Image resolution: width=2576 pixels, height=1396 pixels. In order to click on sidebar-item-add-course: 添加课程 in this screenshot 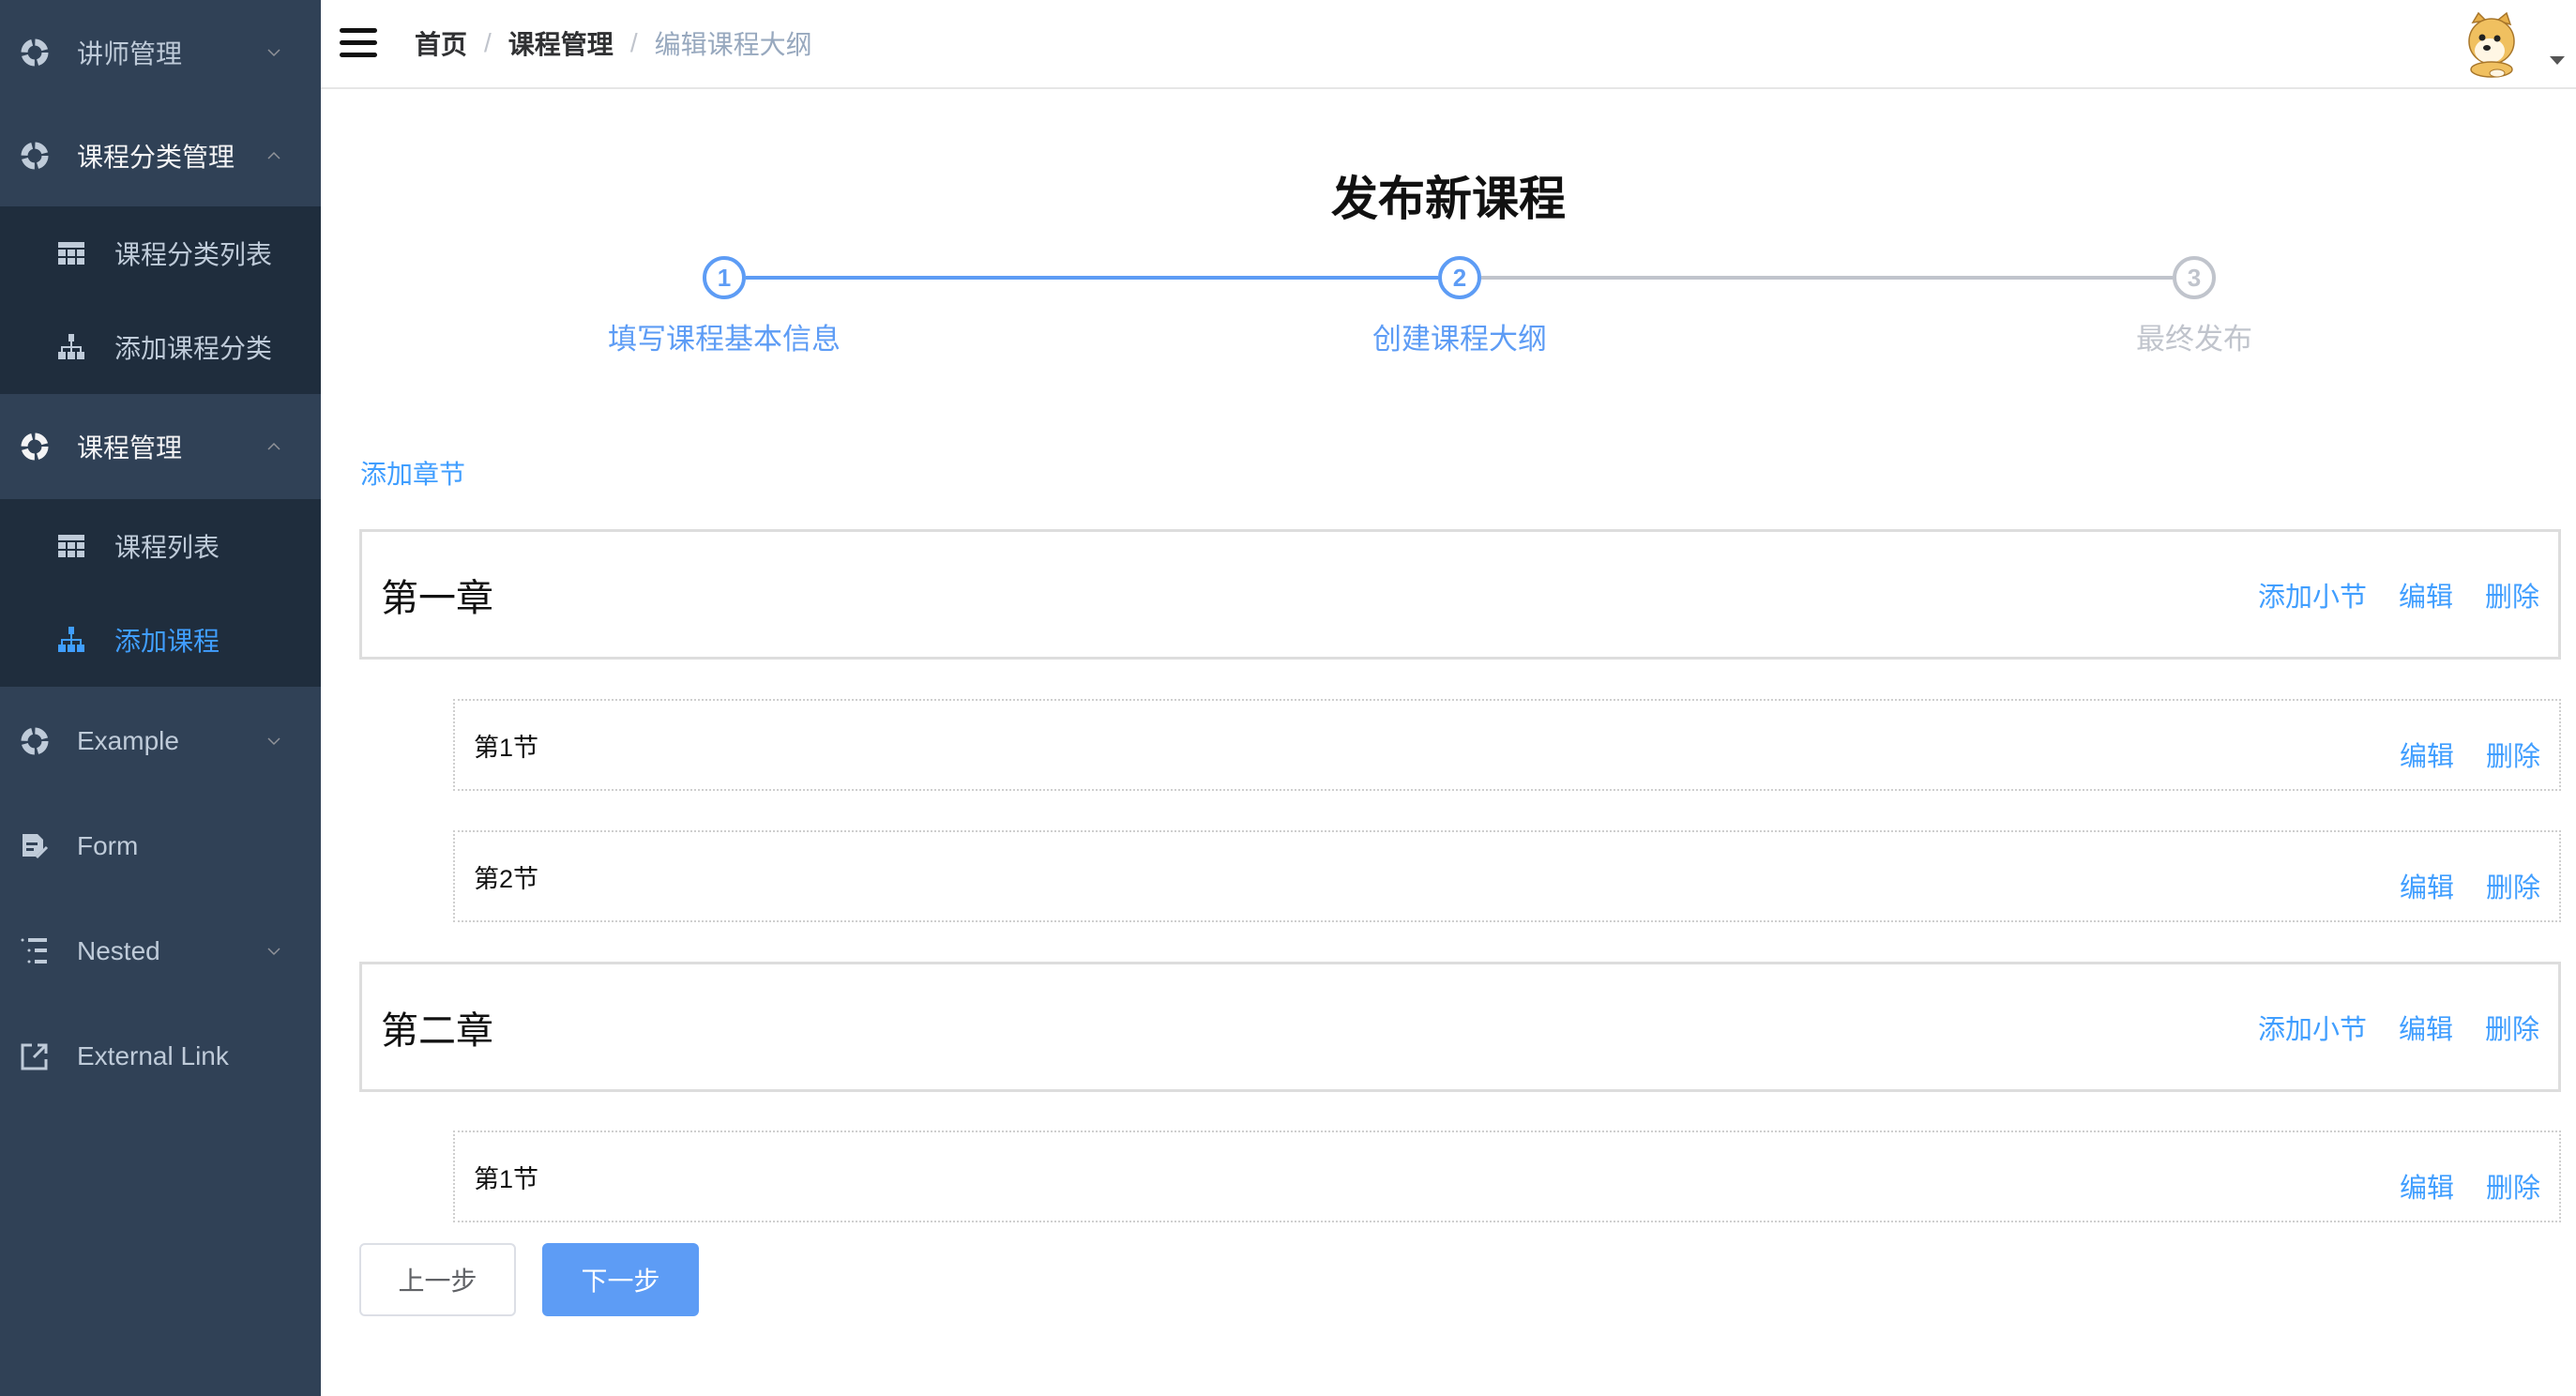, I will do `click(160, 640)`.